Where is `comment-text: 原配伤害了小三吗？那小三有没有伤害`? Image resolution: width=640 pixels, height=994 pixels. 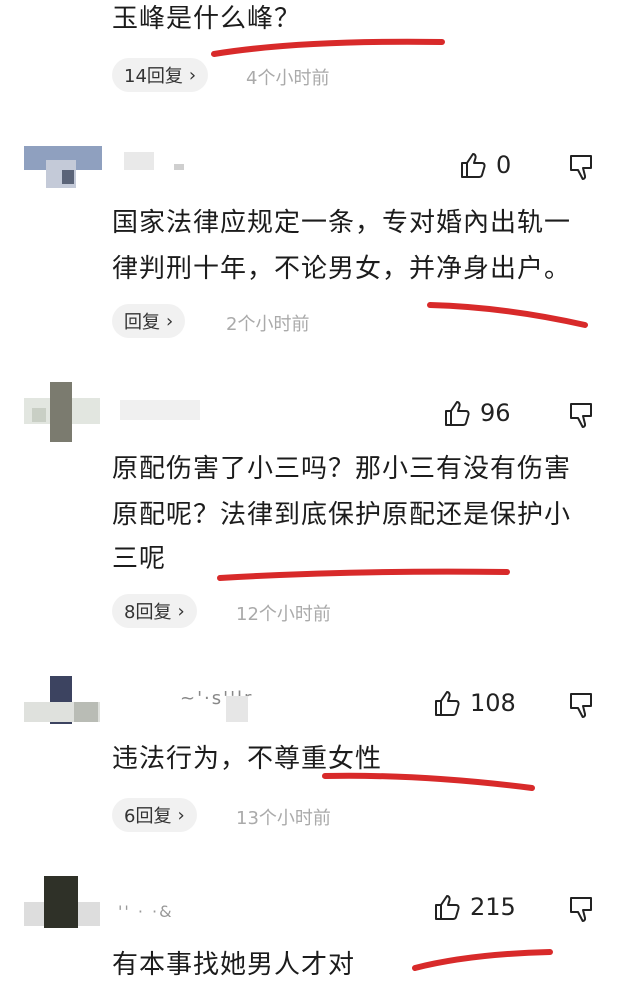 comment-text: 原配伤害了小三吗？那小三有没有伤害 is located at coordinates (342, 469).